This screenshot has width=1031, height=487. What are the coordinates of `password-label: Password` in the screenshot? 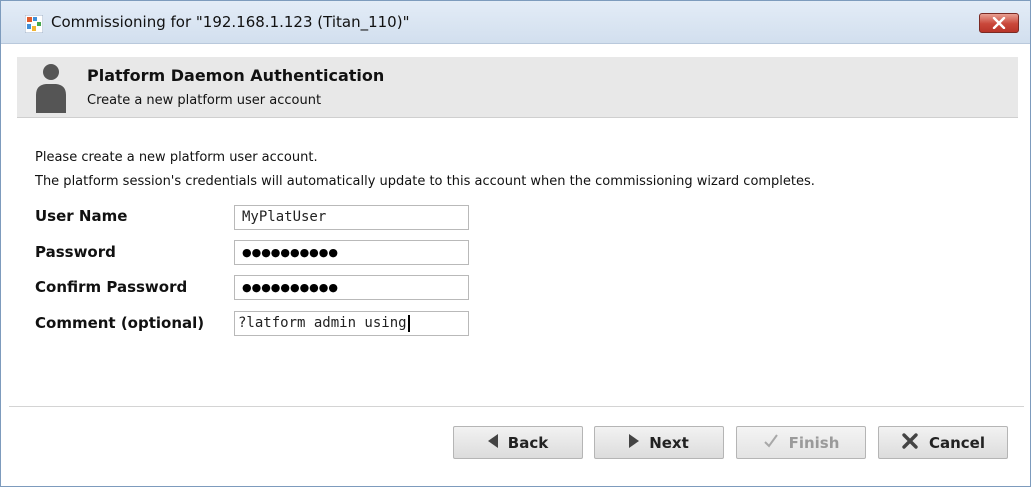 It's located at (75, 252).